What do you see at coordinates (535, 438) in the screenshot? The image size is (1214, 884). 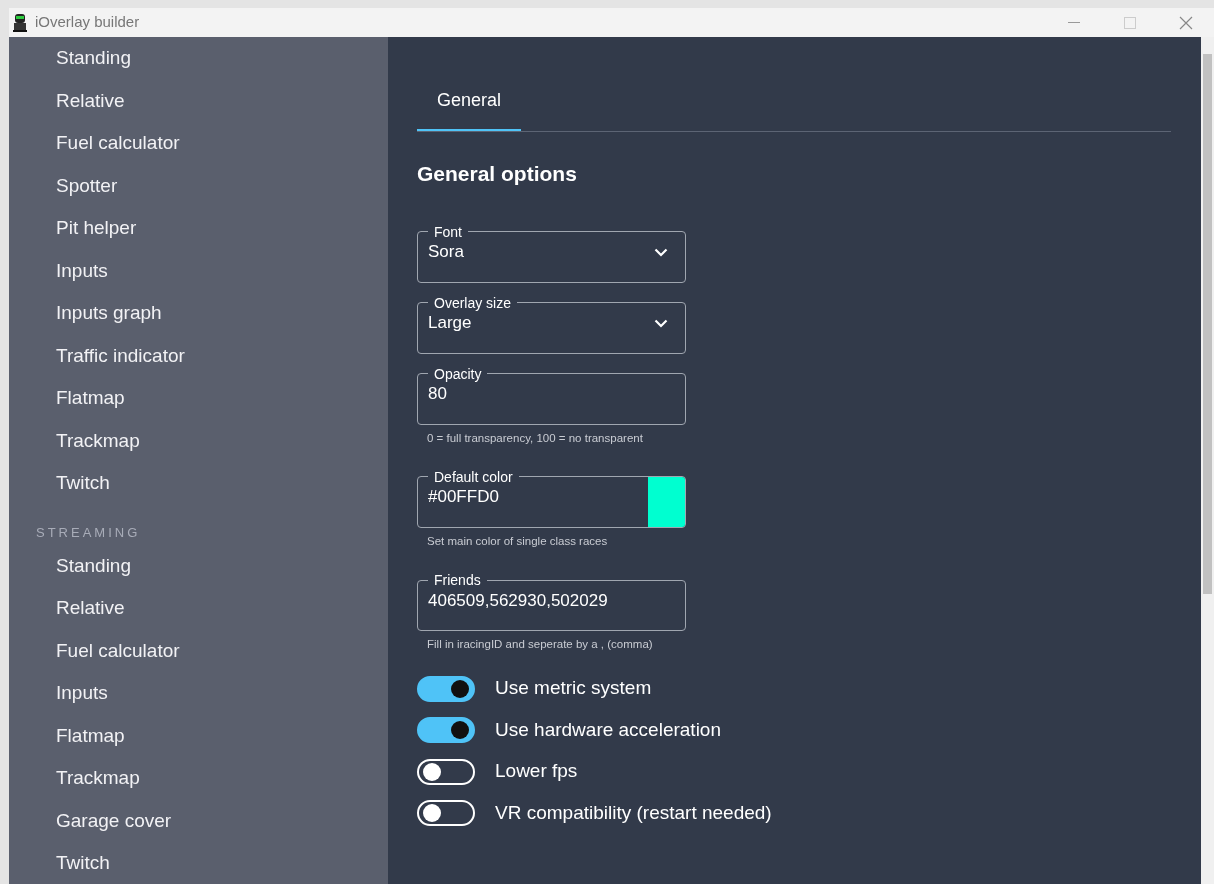 I see `help-text: 0 = full transparency, 100 = no transparent` at bounding box center [535, 438].